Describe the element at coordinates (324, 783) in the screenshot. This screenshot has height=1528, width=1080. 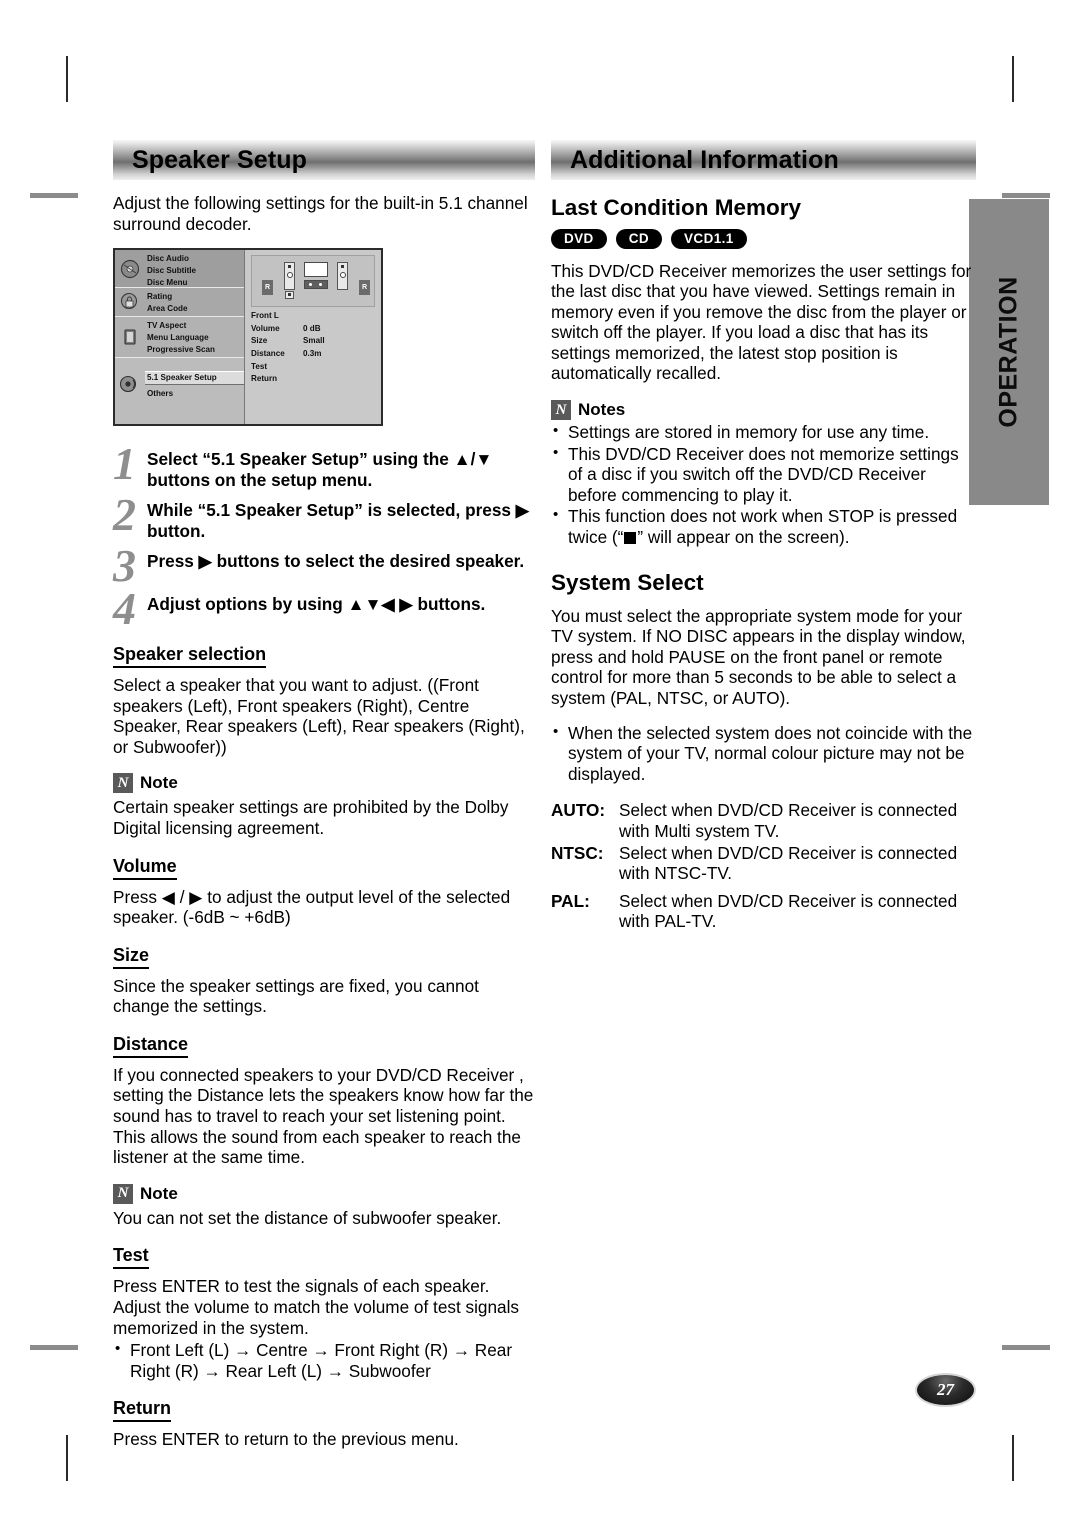
I see `speaker-selection-note-header: N Note` at that location.